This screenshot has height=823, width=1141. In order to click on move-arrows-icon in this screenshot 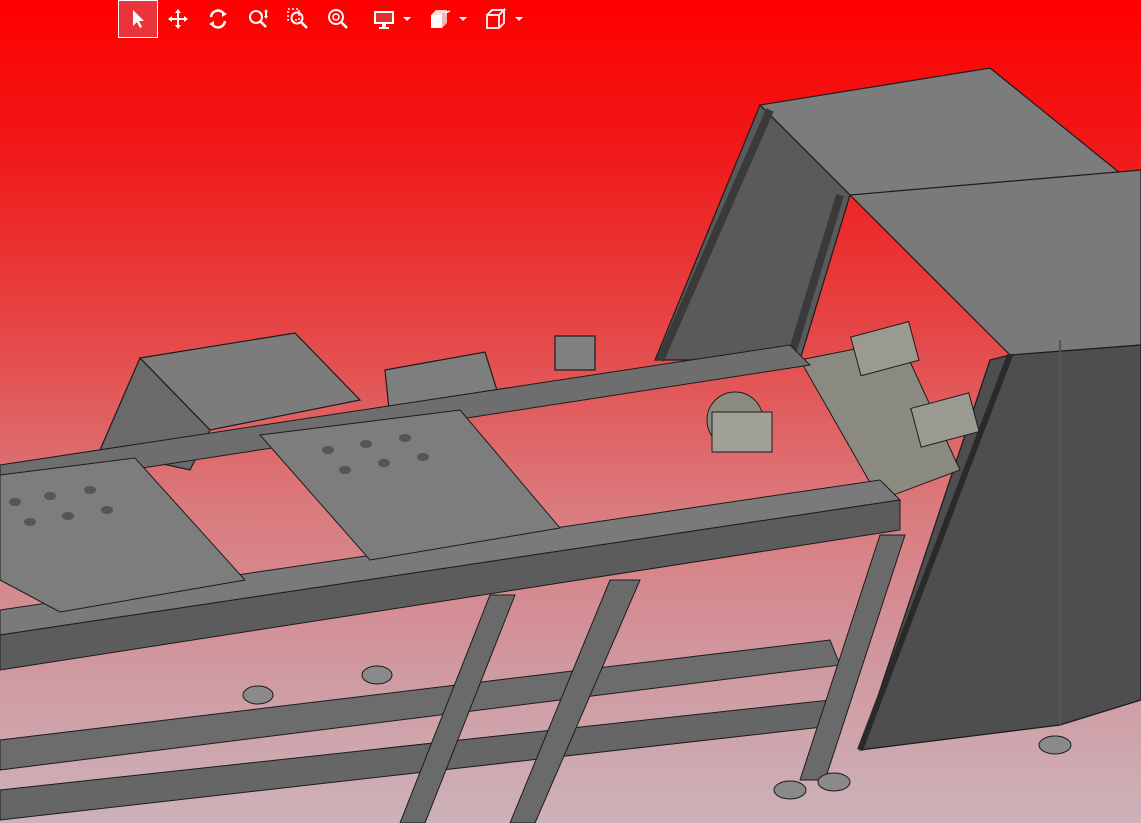, I will do `click(178, 19)`.